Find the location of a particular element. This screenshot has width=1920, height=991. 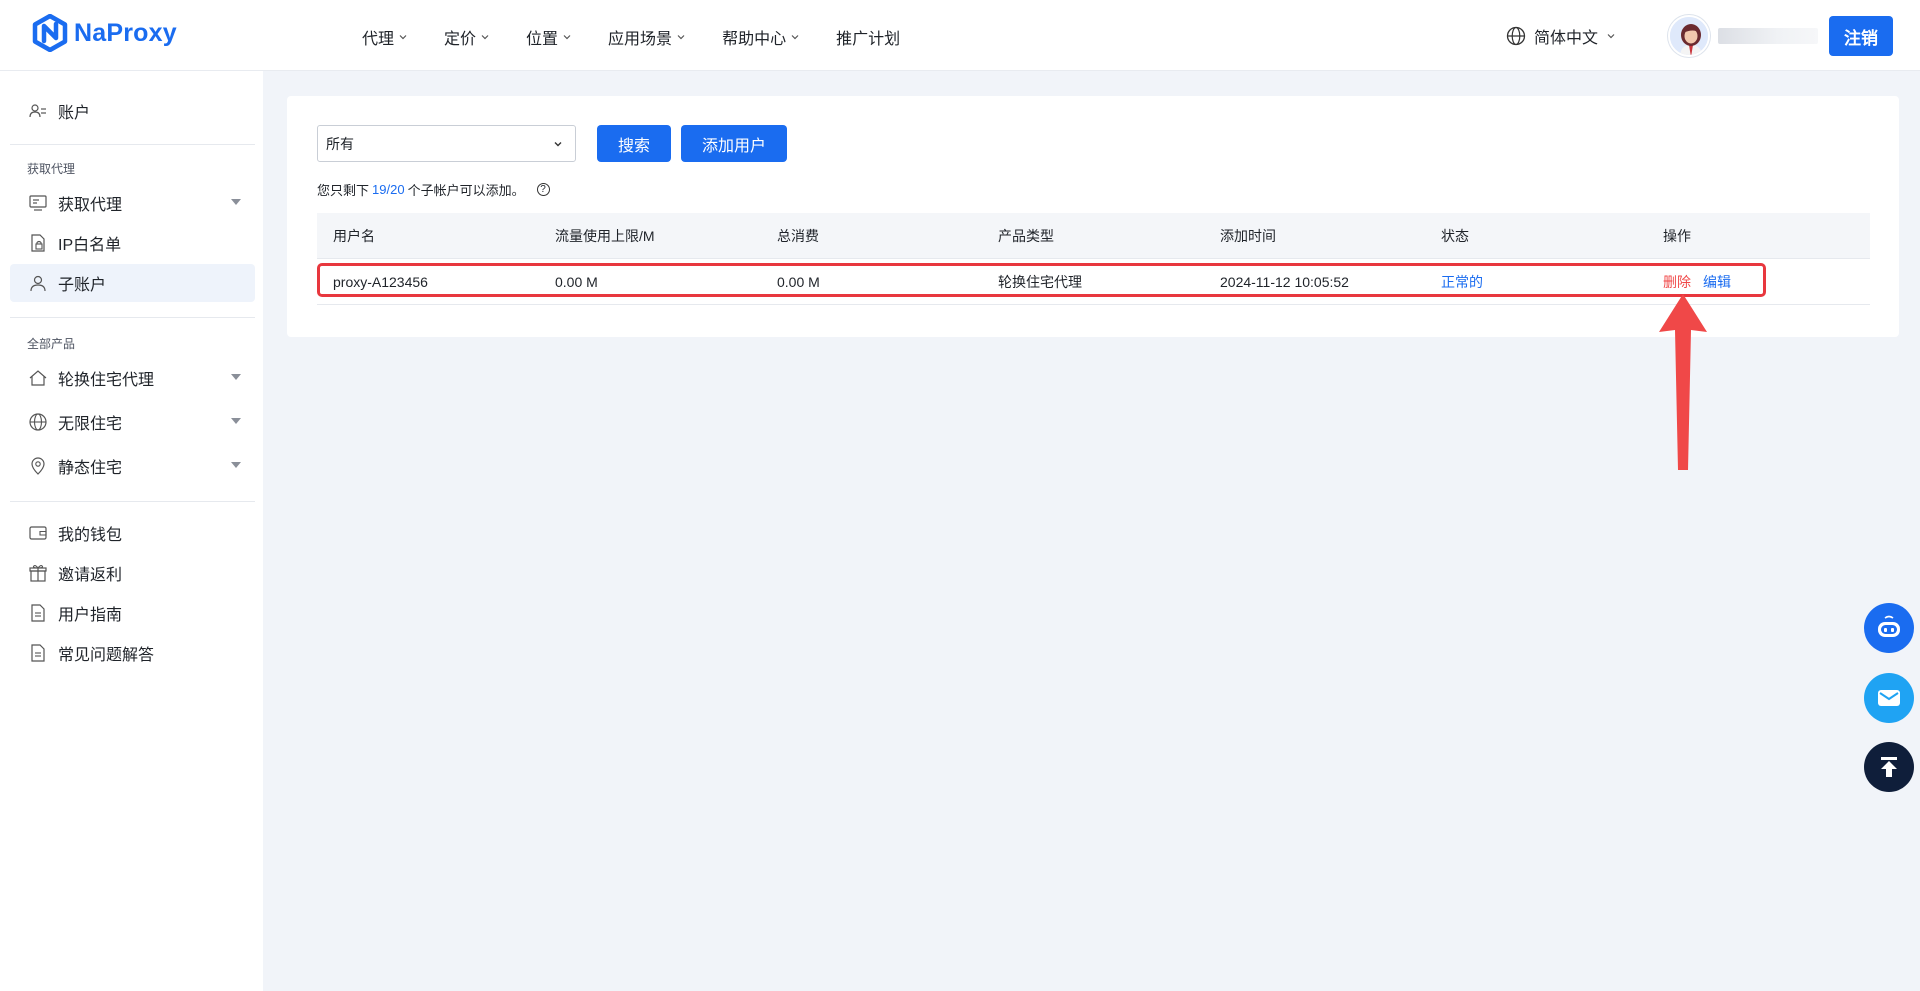

search-button: 搜索 is located at coordinates (634, 143).